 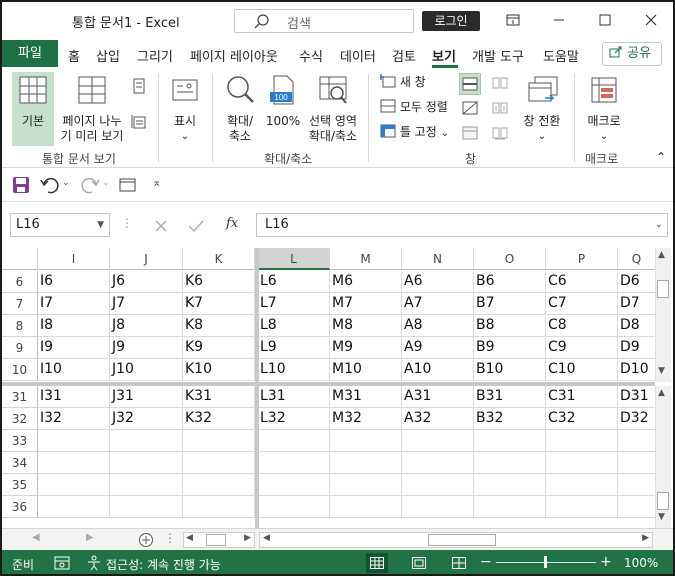 I want to click on cell: J7, so click(x=146, y=304).